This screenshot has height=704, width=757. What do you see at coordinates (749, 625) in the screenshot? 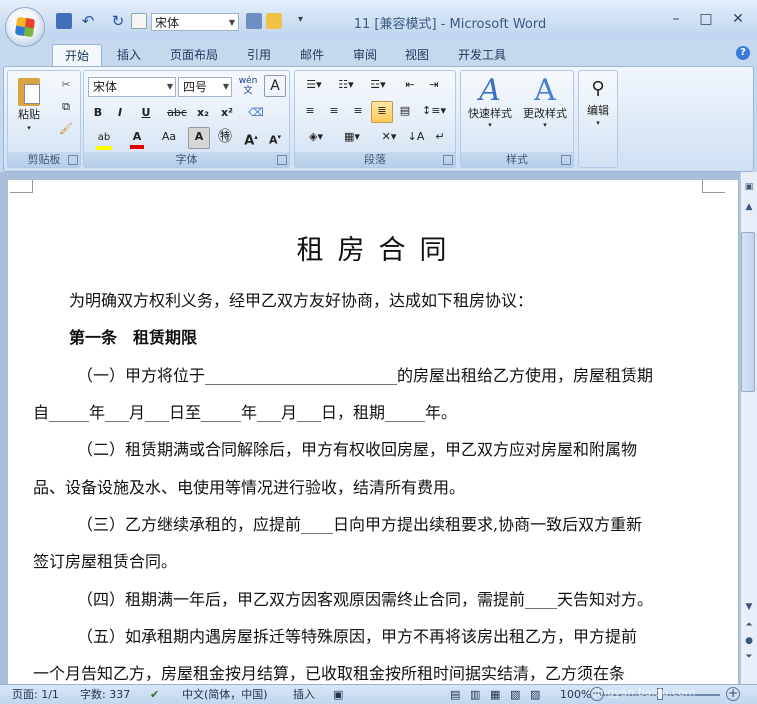
I see `previous-page-icon: ⏶` at bounding box center [749, 625].